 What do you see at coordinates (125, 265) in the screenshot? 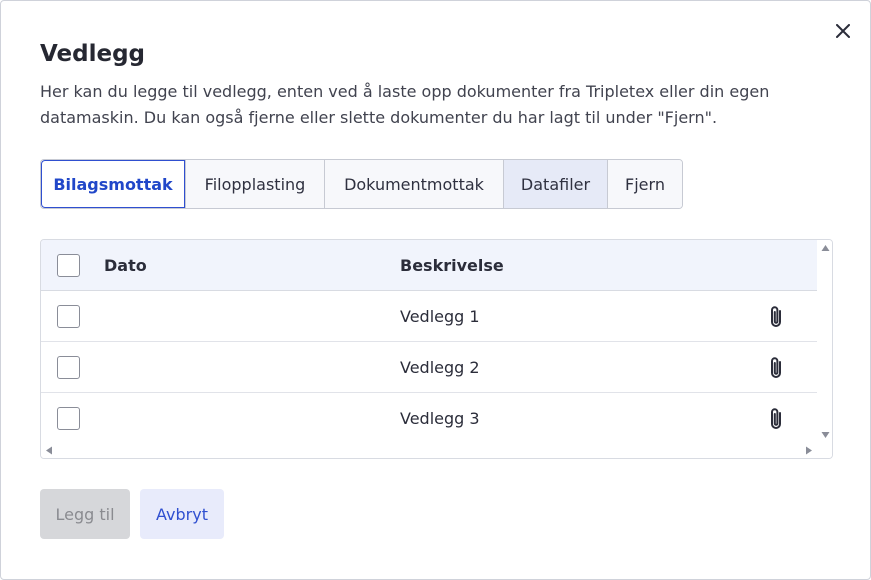
I see `column-header-date: Dato` at bounding box center [125, 265].